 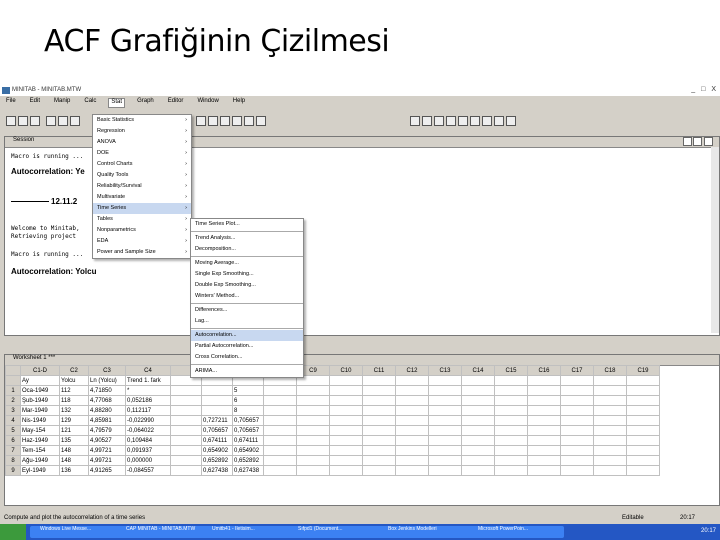 What do you see at coordinates (107, 420) in the screenshot?
I see `cell: 4,85981` at bounding box center [107, 420].